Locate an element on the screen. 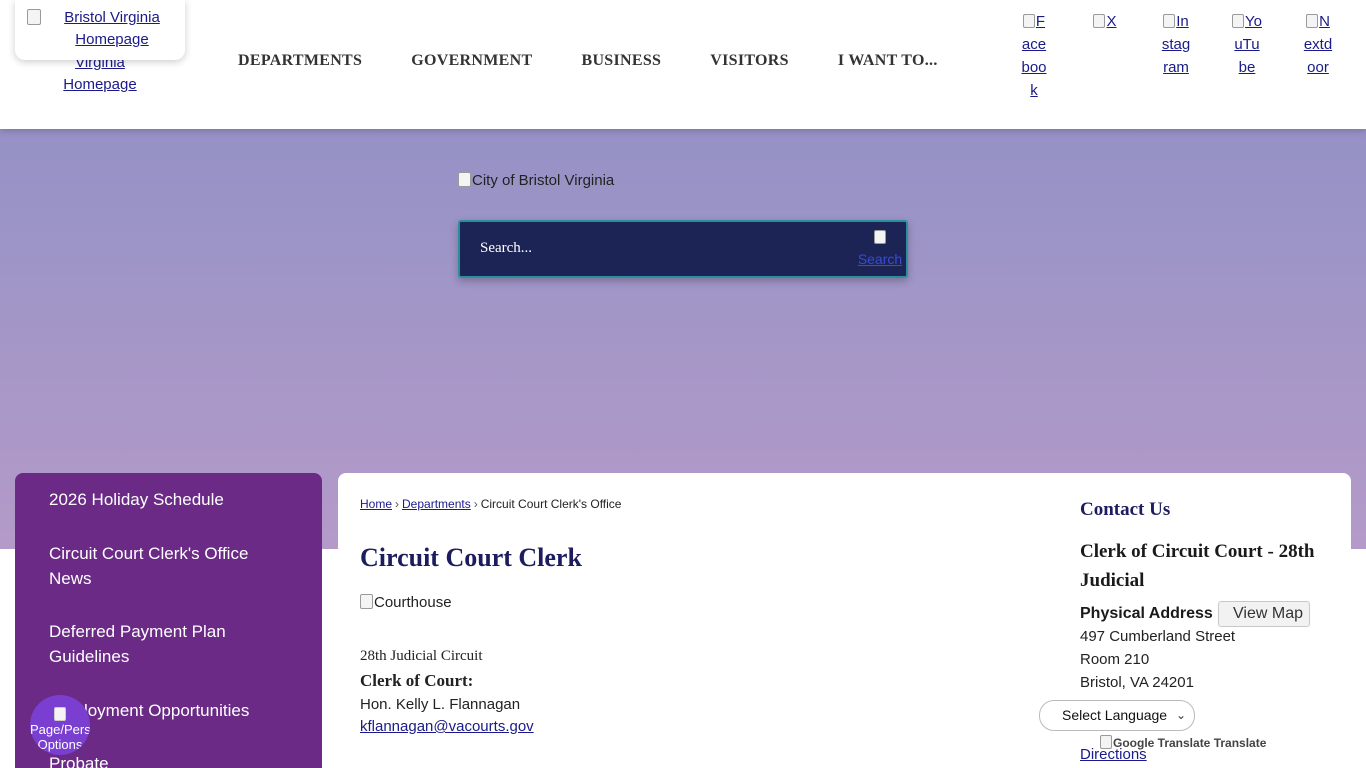  translate-label: Translate is located at coordinates (1240, 743).